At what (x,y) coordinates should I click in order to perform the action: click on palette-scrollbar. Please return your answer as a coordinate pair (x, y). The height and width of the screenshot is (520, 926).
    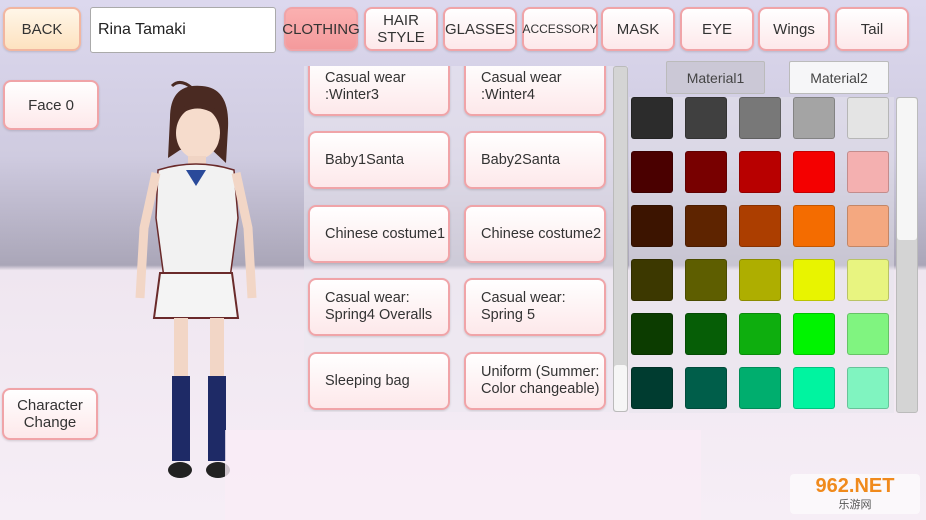
    Looking at the image, I should click on (907, 255).